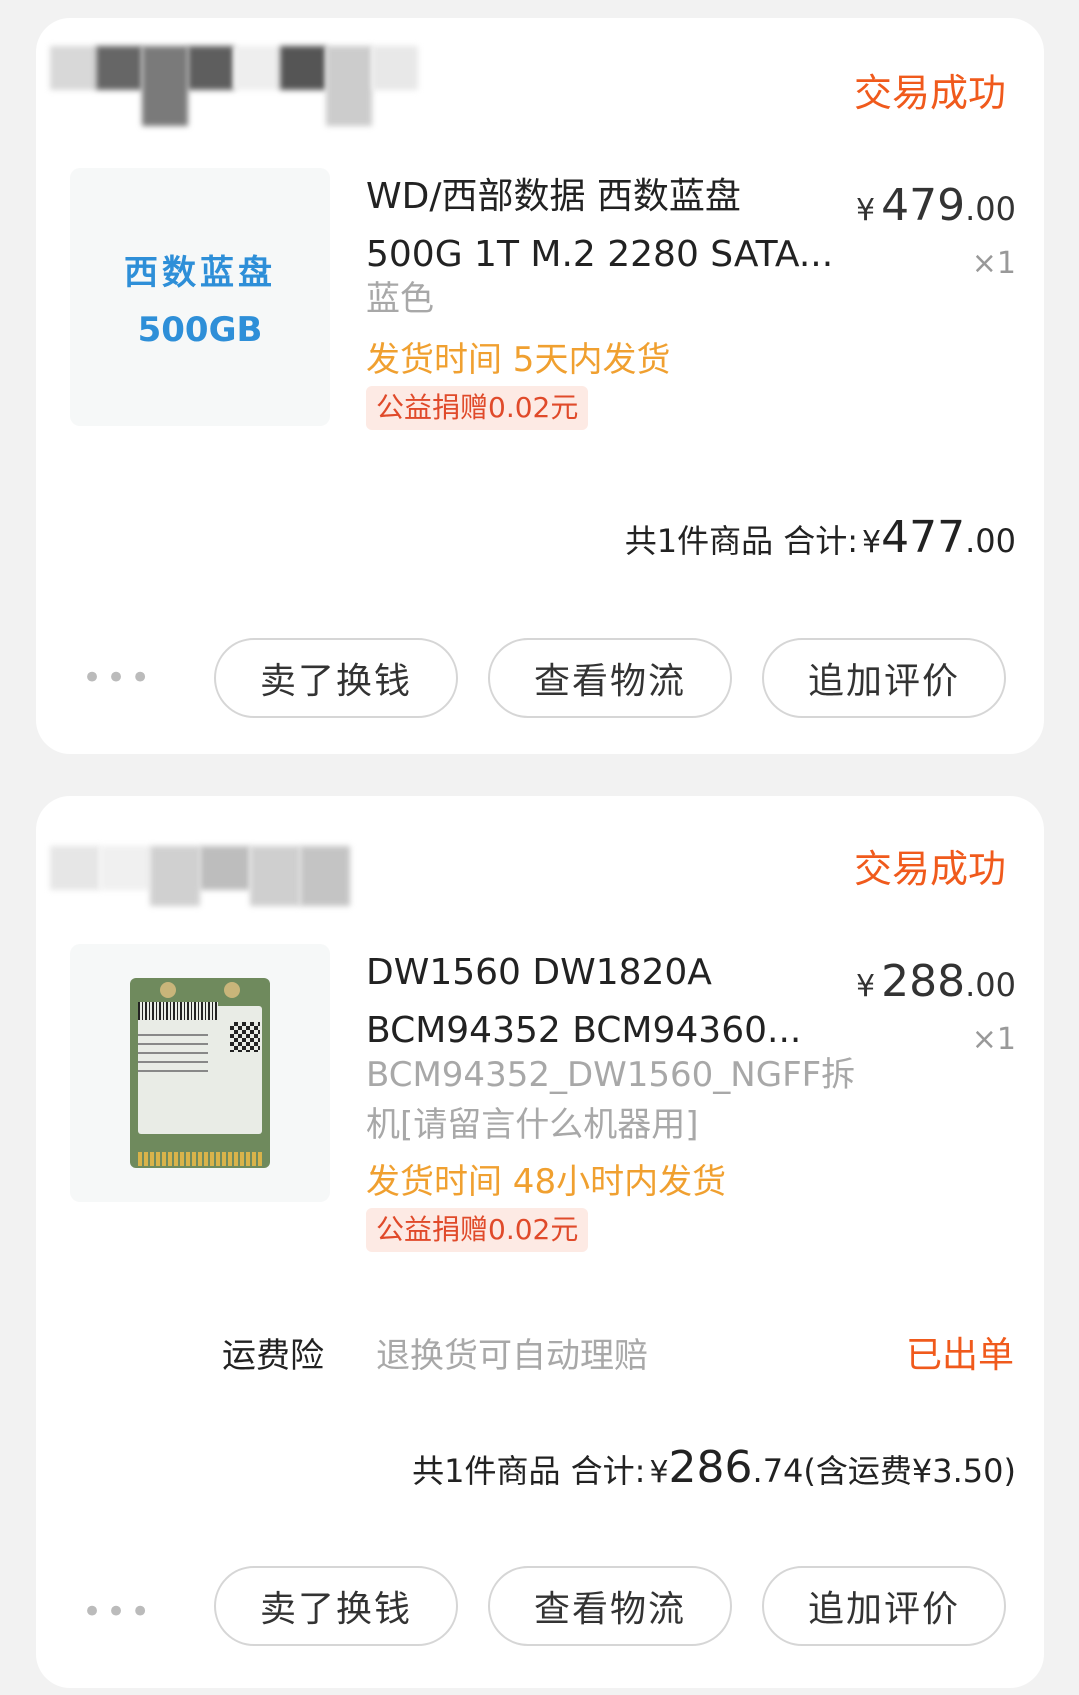 The image size is (1079, 1695). What do you see at coordinates (960, 1352) in the screenshot?
I see `shipping-insurance-status: 已出单` at bounding box center [960, 1352].